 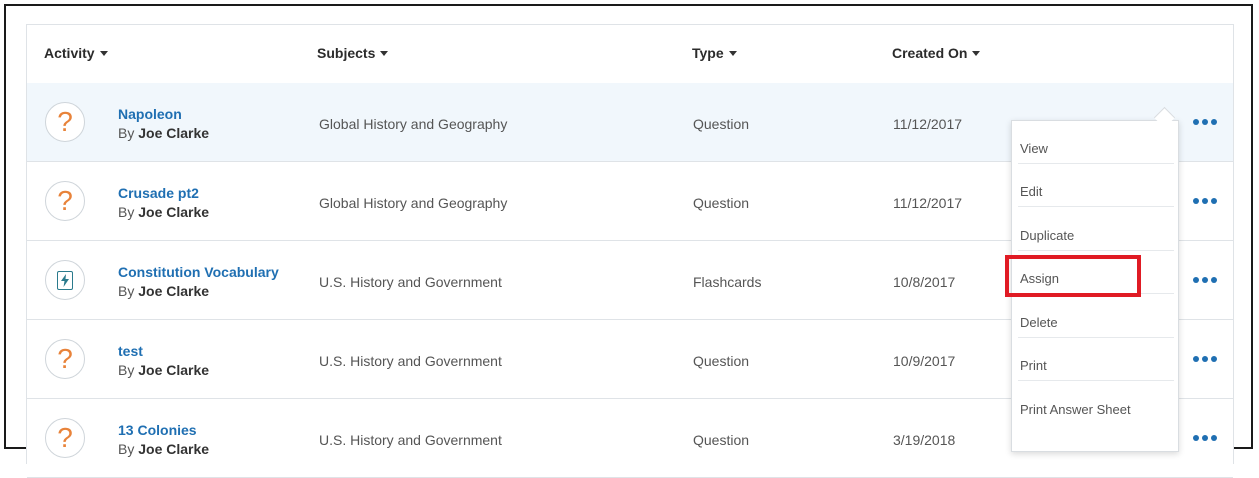 I want to click on created-on-header-label: Created On, so click(x=930, y=53).